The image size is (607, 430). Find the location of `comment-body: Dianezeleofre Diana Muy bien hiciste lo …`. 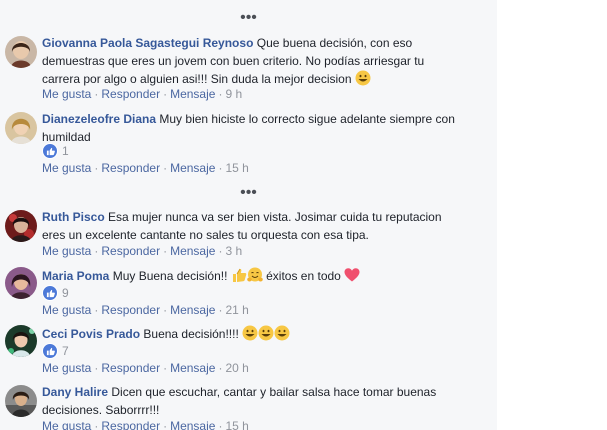

comment-body: Dianezeleofre Diana Muy bien hiciste lo … is located at coordinates (251, 128).